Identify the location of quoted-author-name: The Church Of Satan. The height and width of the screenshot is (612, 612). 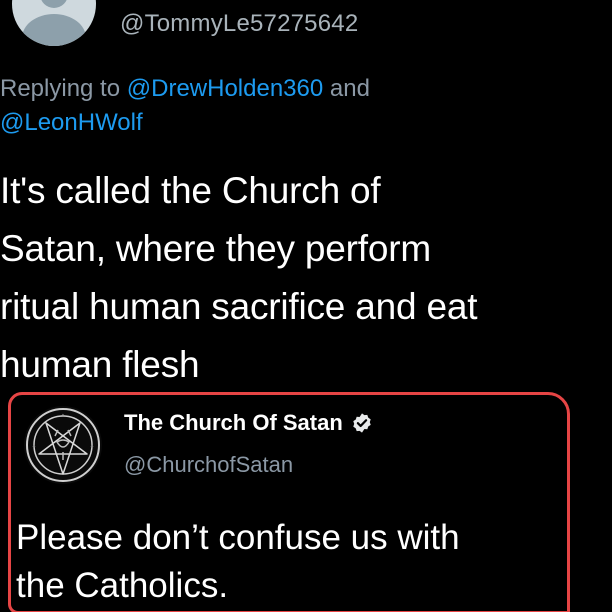
(233, 423).